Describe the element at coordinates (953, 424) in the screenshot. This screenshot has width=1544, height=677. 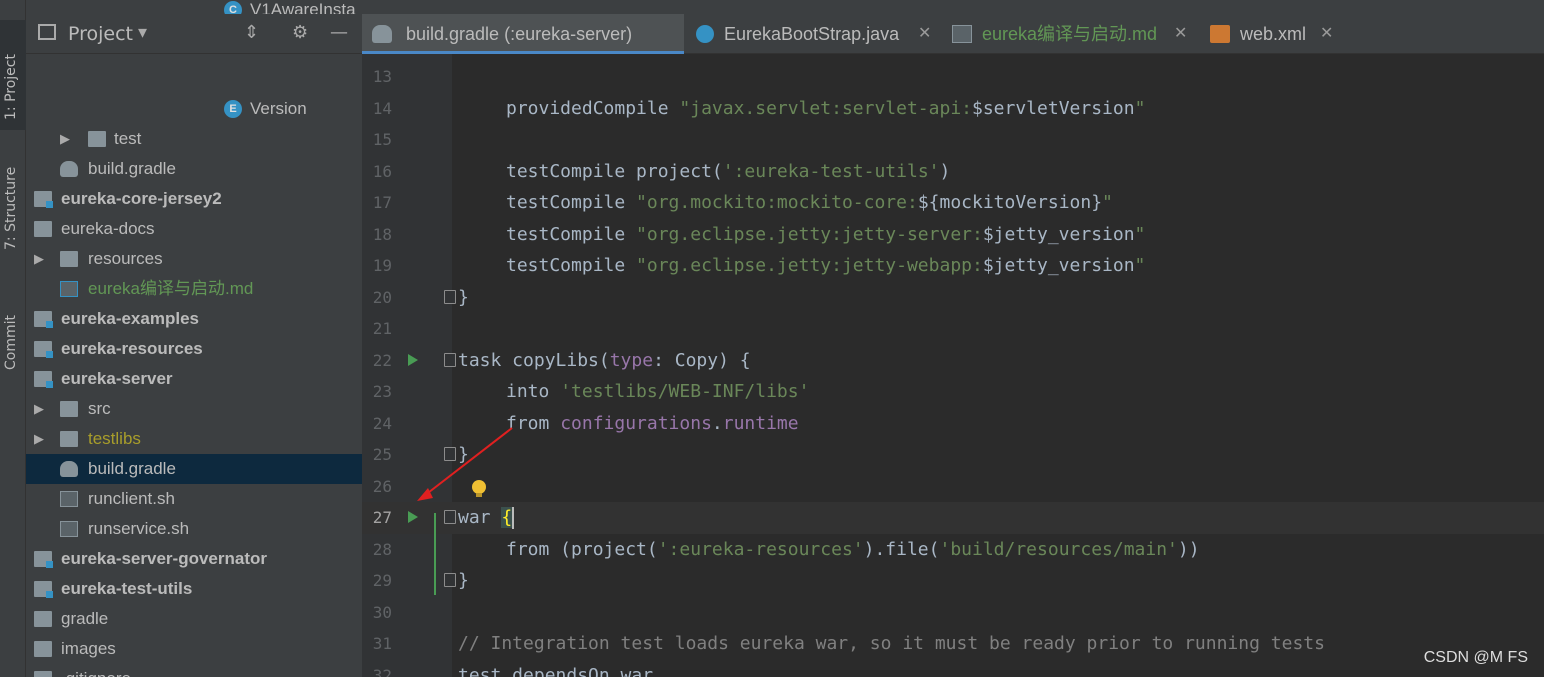
I see `code-line: 24 from configurations.runtime` at that location.